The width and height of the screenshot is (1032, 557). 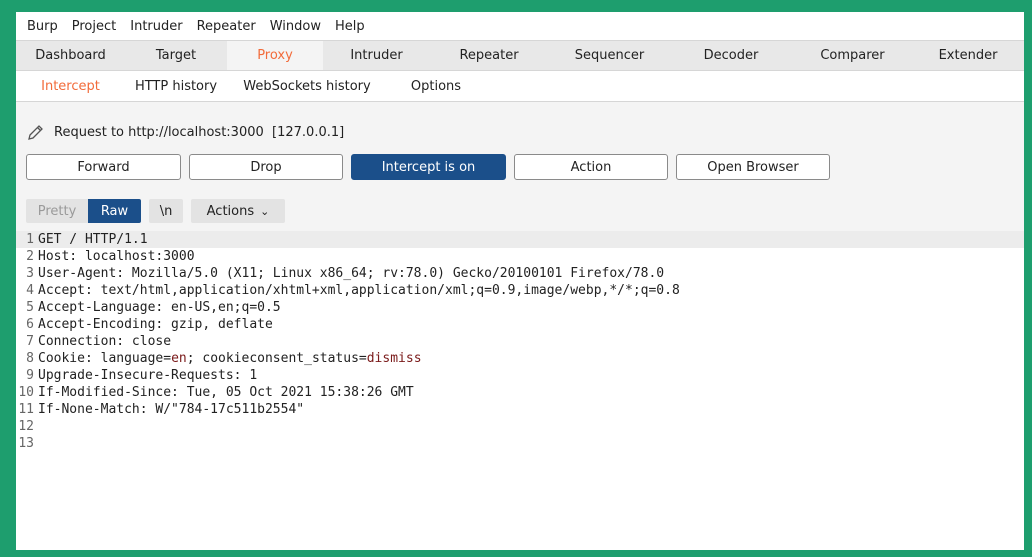 I want to click on drop-button: Drop, so click(x=266, y=167).